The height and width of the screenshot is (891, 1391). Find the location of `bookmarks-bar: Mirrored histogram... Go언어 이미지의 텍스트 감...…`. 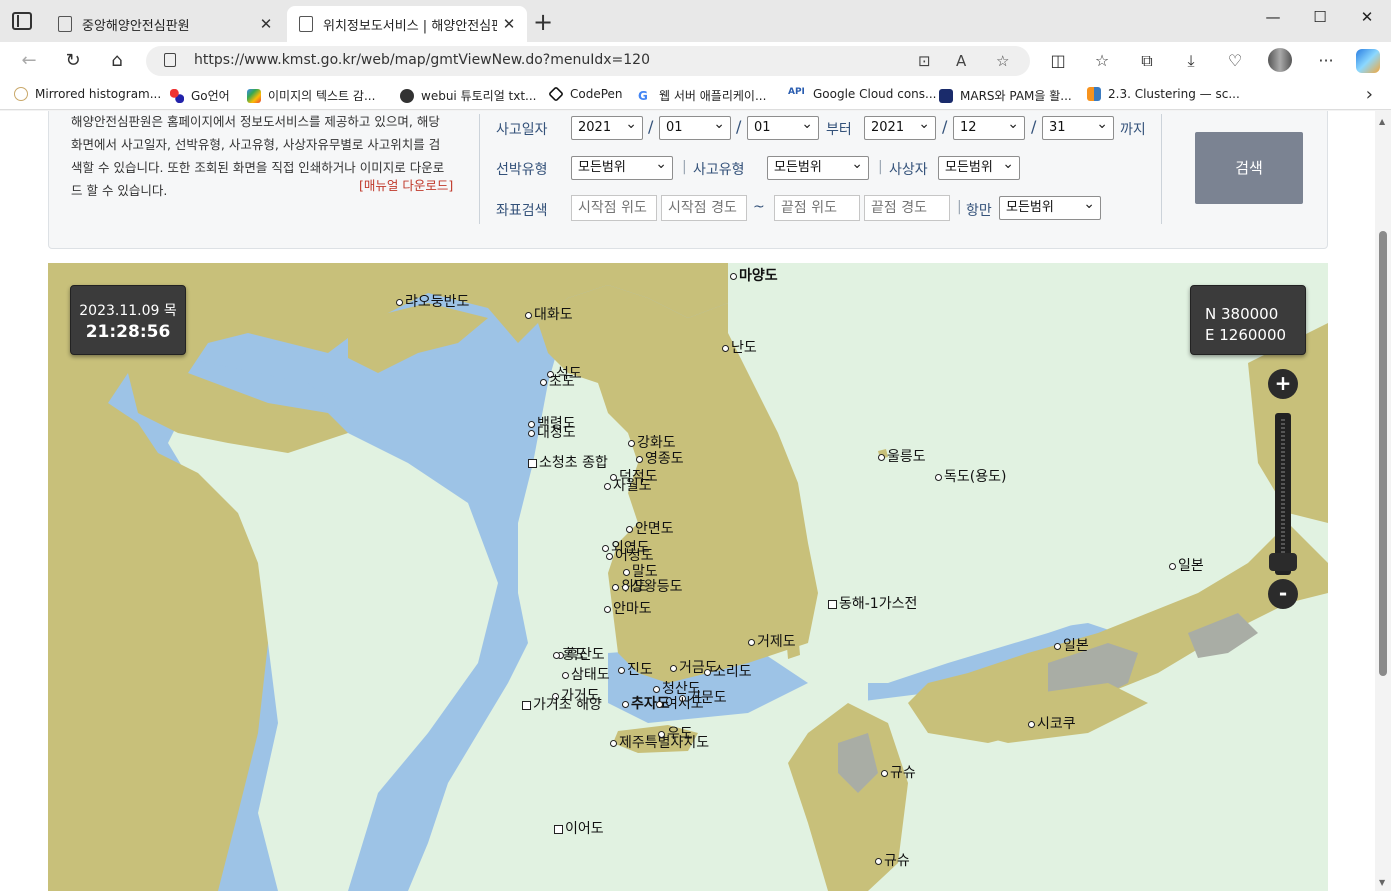

bookmarks-bar: Mirrored histogram... Go언어 이미지의 텍스트 감...… is located at coordinates (695, 95).